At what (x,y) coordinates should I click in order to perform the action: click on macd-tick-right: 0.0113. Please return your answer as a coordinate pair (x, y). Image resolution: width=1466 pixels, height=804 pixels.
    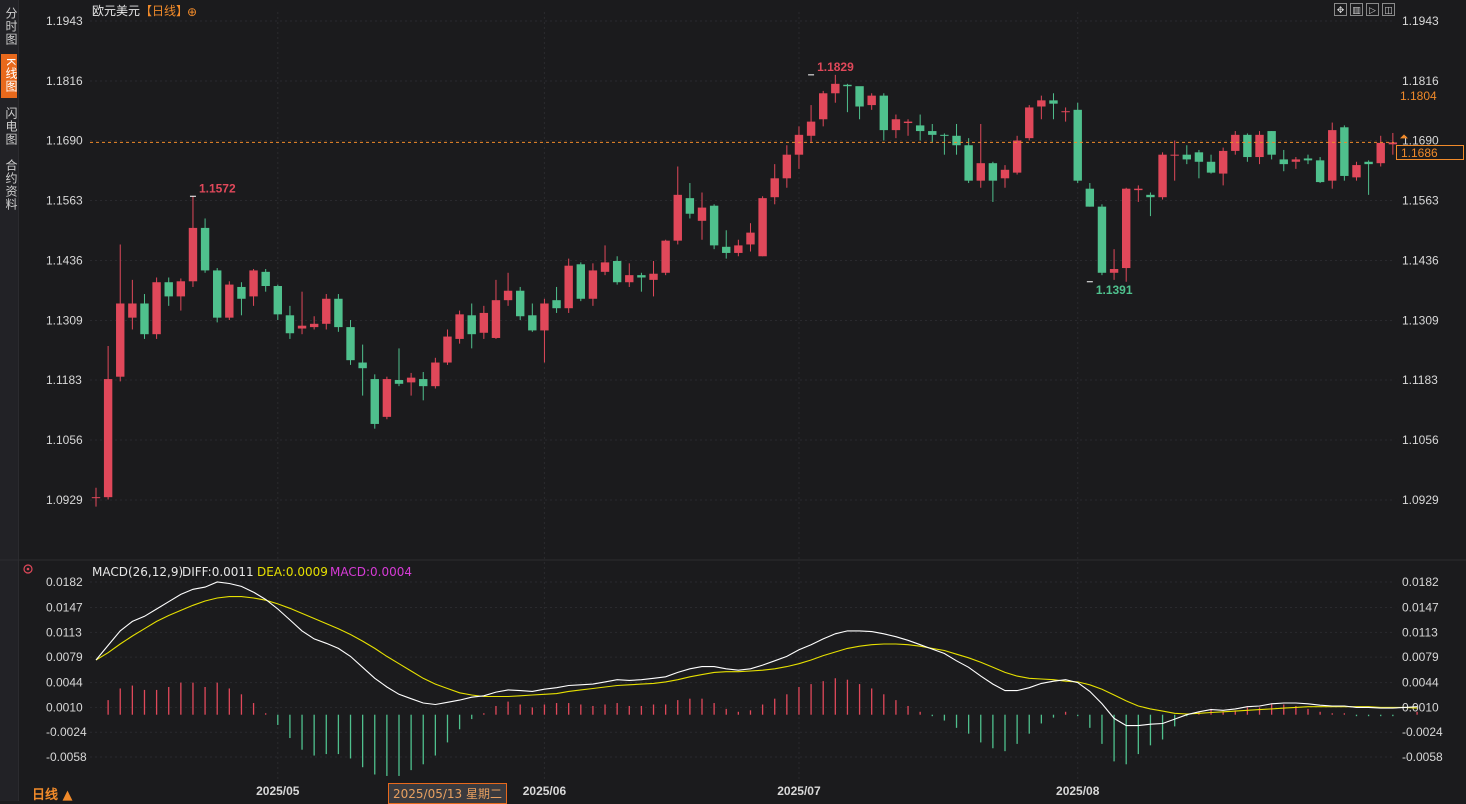
    Looking at the image, I should click on (1420, 632).